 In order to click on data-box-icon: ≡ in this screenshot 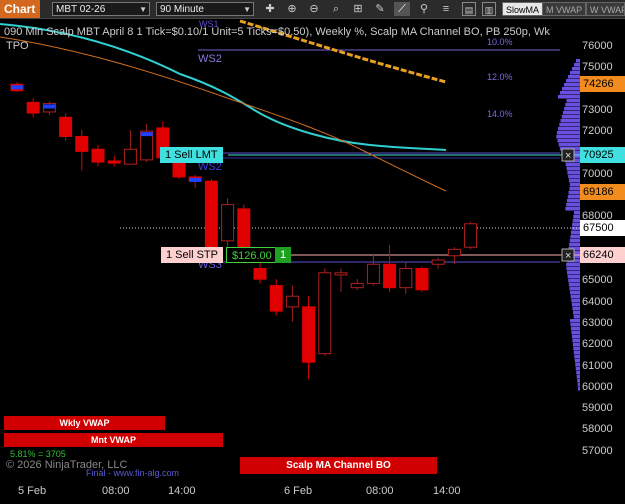, I will do `click(446, 9)`.